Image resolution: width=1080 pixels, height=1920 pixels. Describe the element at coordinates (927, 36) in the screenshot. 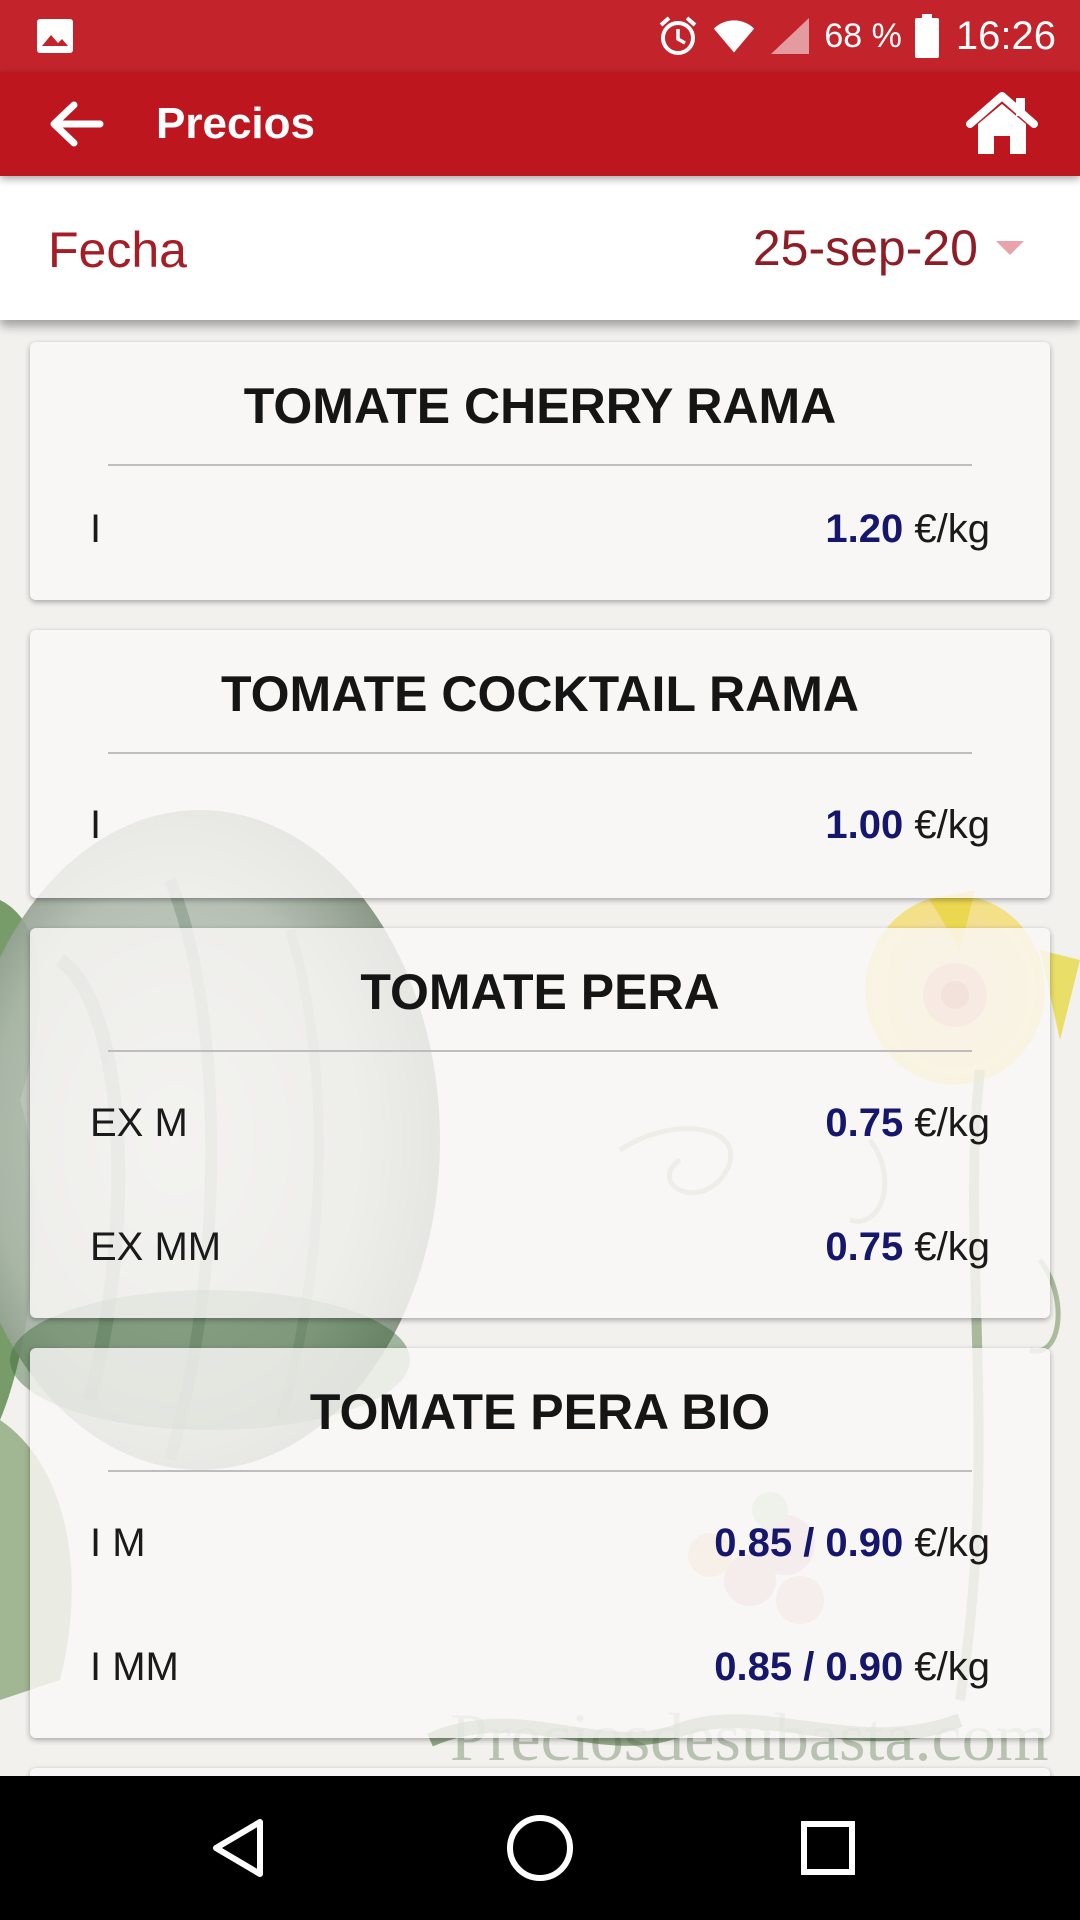

I see `battery-icon` at that location.